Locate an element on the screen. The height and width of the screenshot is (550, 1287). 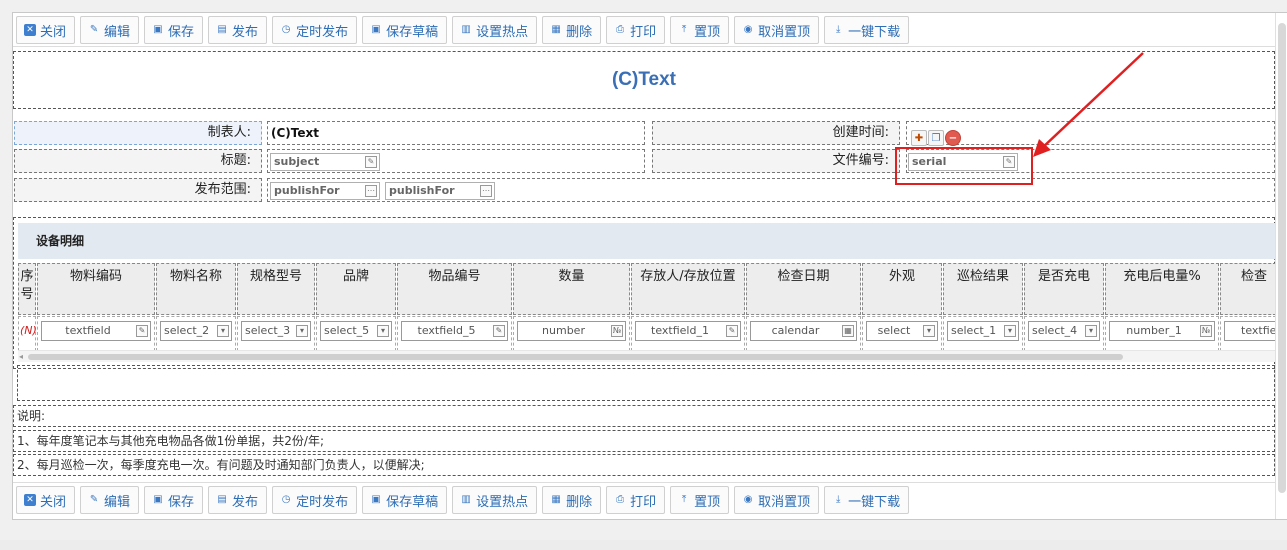
clock-icon: ◷ is located at coordinates (286, 499).